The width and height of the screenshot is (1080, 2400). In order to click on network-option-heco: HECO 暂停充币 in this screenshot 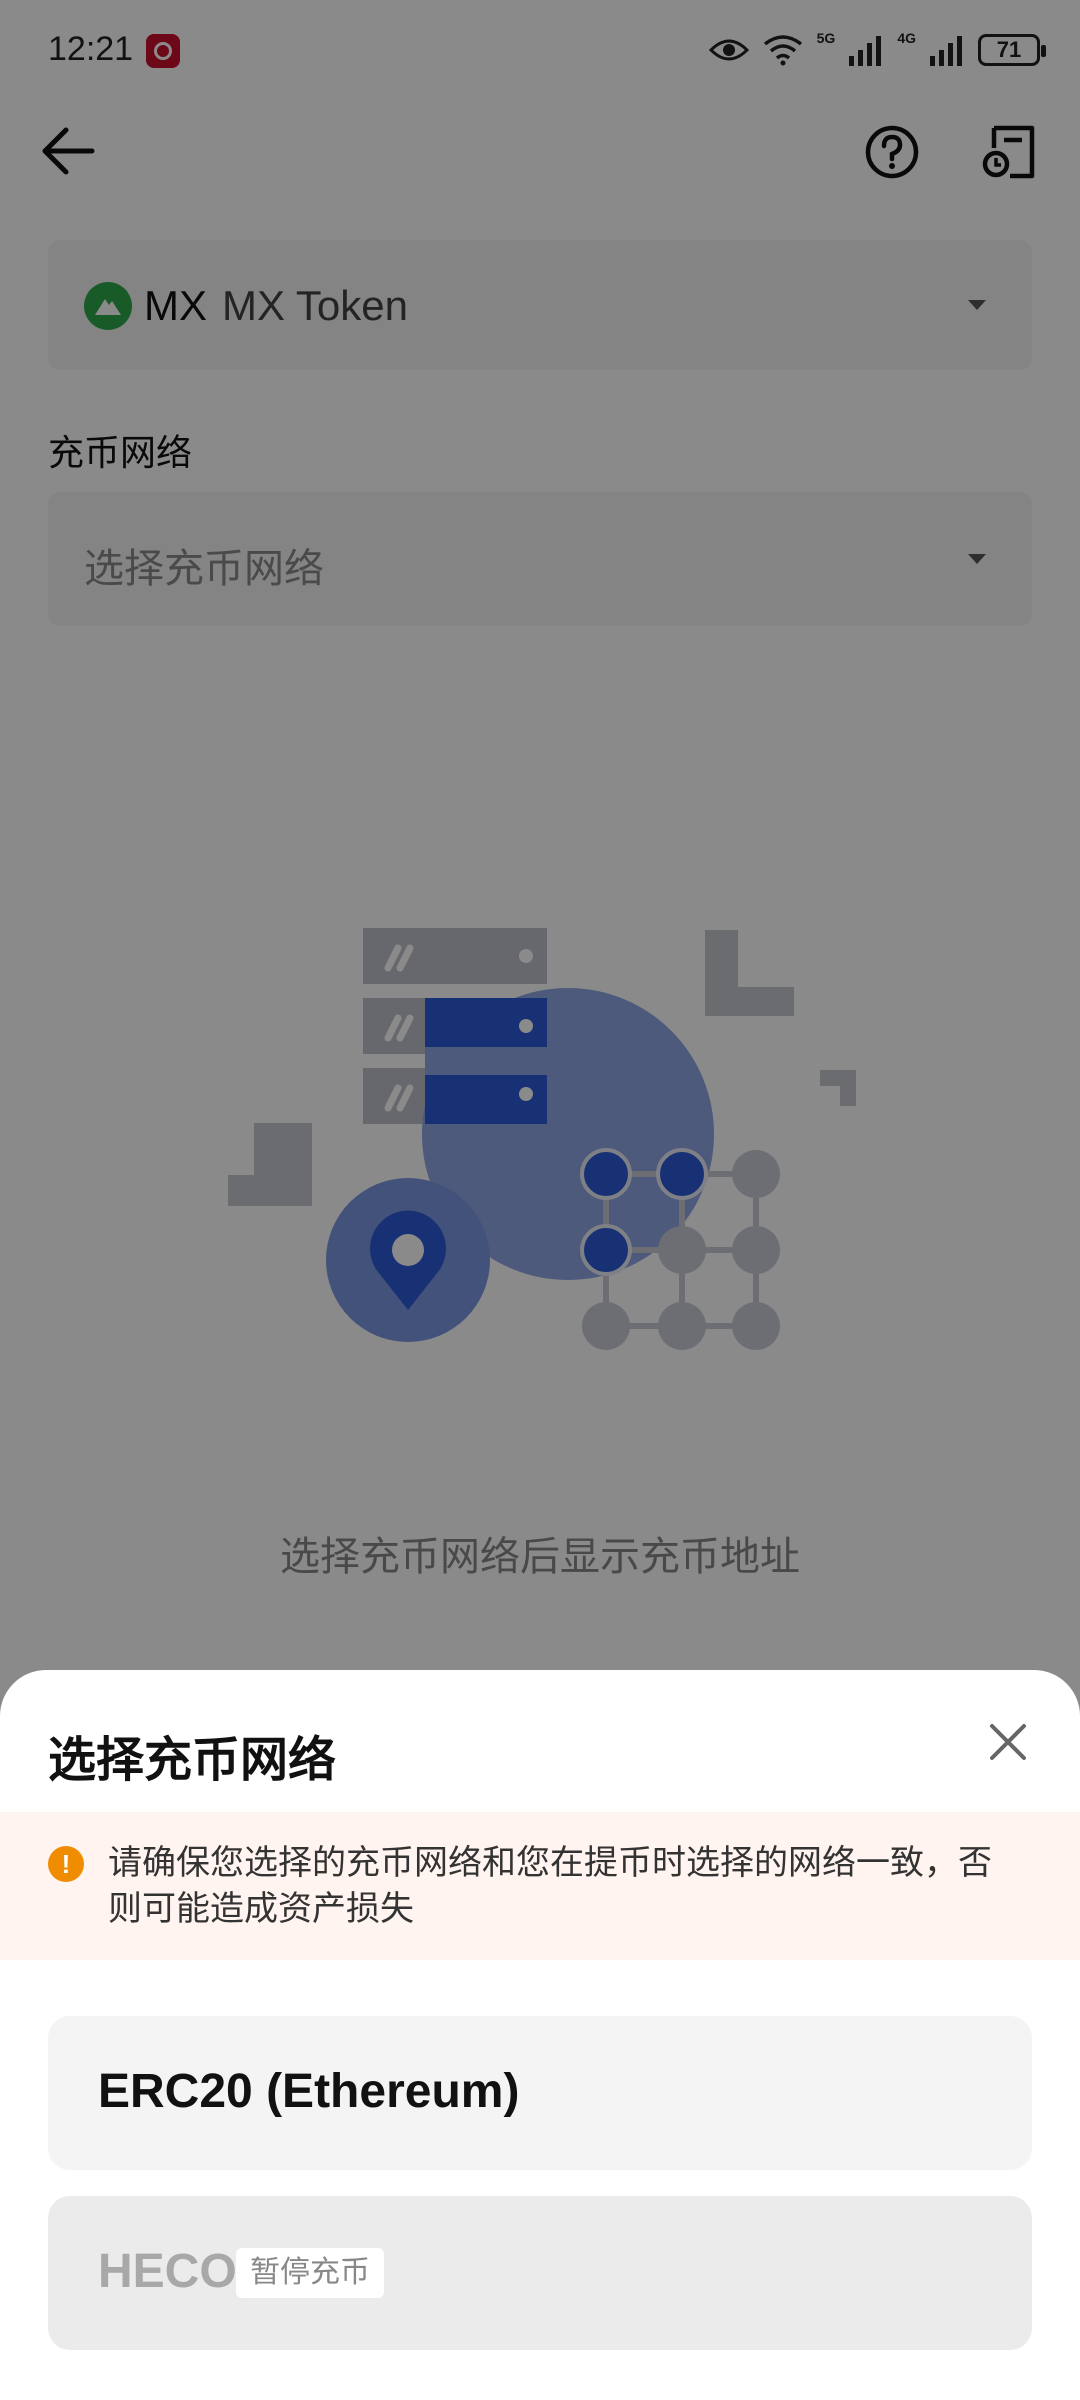, I will do `click(540, 2273)`.